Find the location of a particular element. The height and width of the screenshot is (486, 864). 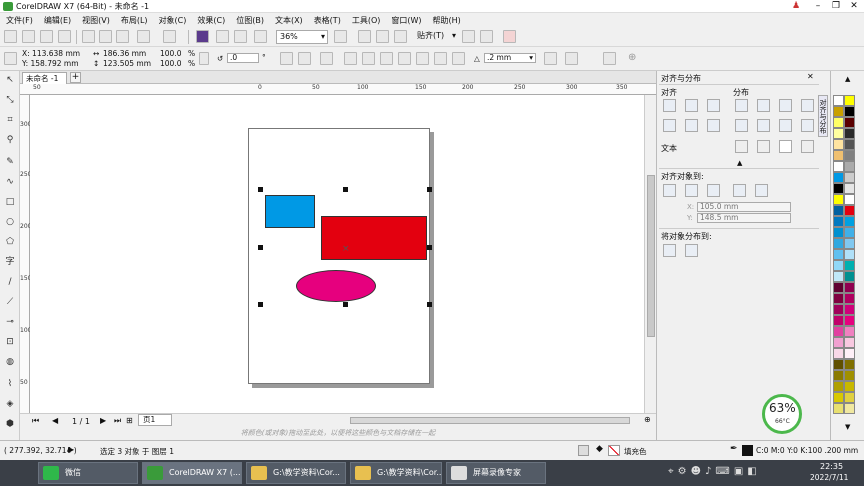

freehand-tool-icon: ✎ is located at coordinates (10, 162).